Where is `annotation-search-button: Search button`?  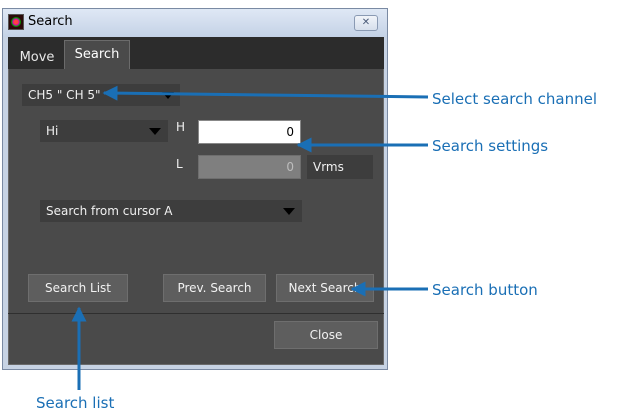 annotation-search-button: Search button is located at coordinates (485, 290).